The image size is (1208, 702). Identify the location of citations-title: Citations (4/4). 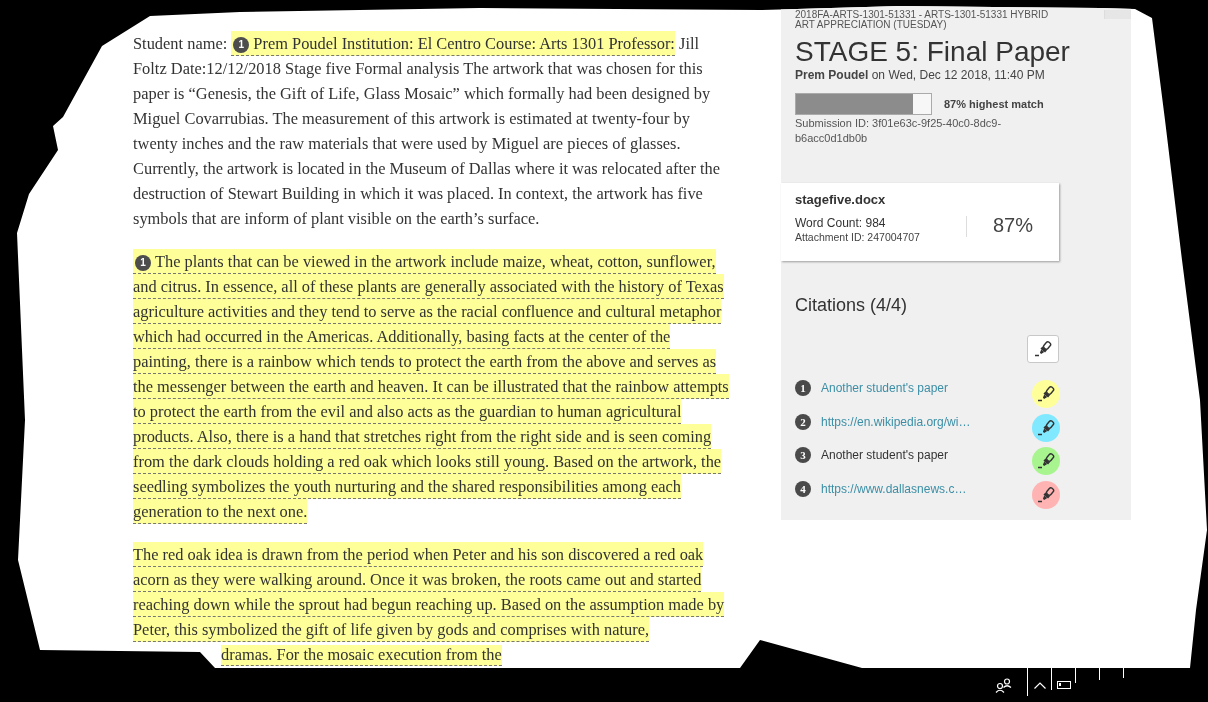
(851, 305).